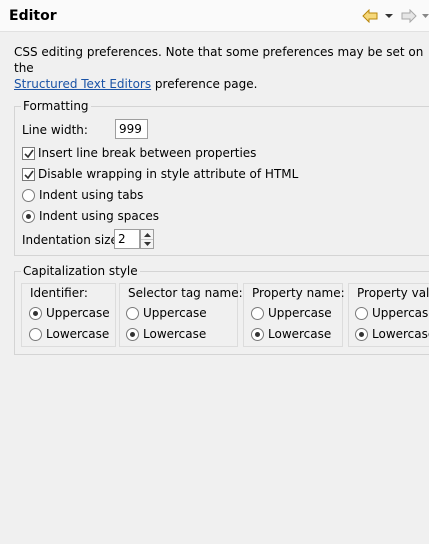 The height and width of the screenshot is (544, 429). What do you see at coordinates (127, 239) in the screenshot?
I see `indentation-size-input: 2` at bounding box center [127, 239].